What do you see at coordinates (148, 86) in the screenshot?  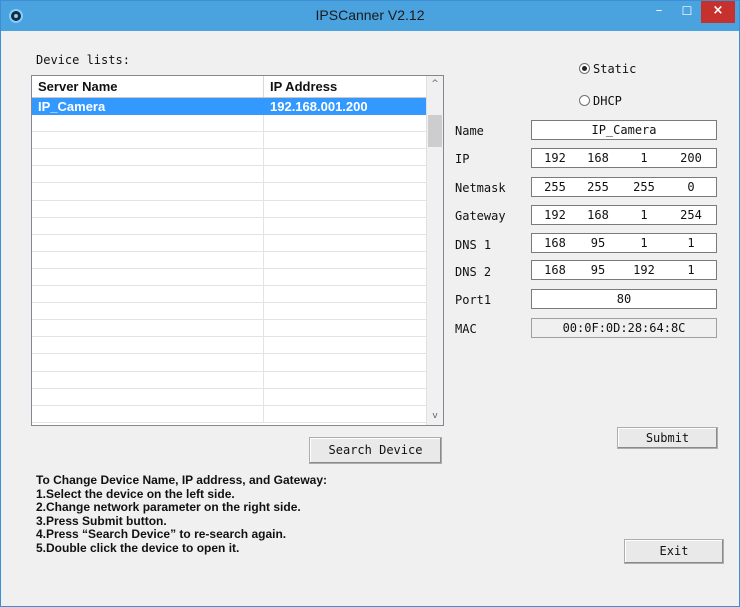 I see `column-header-server-name: Server Name` at bounding box center [148, 86].